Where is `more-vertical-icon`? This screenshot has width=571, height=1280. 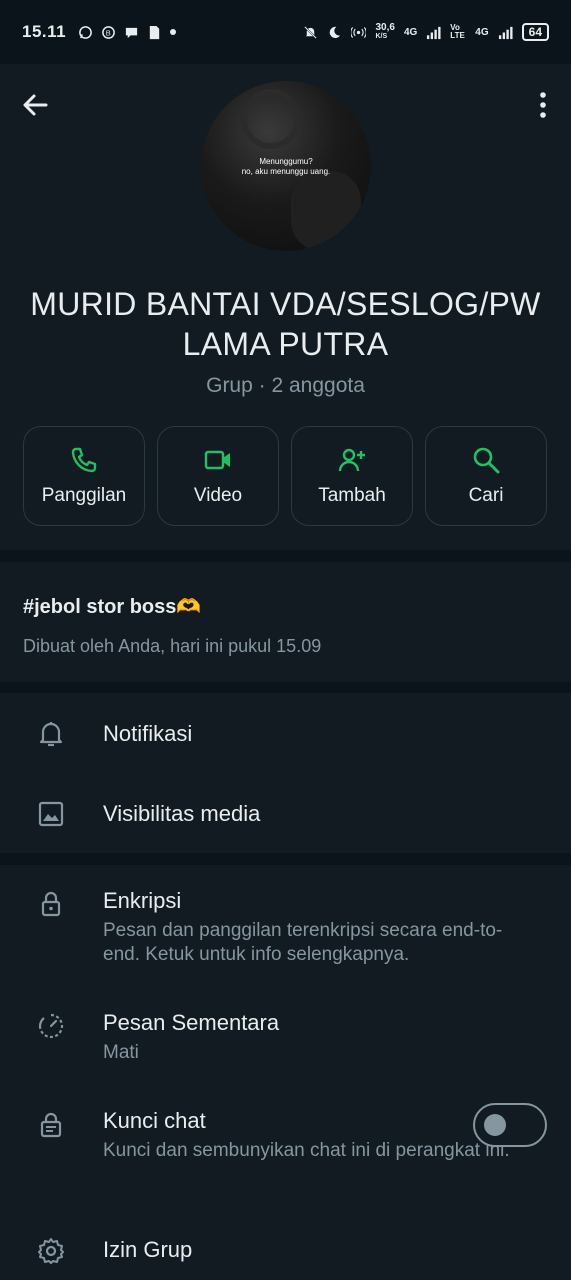
more-vertical-icon is located at coordinates (543, 105).